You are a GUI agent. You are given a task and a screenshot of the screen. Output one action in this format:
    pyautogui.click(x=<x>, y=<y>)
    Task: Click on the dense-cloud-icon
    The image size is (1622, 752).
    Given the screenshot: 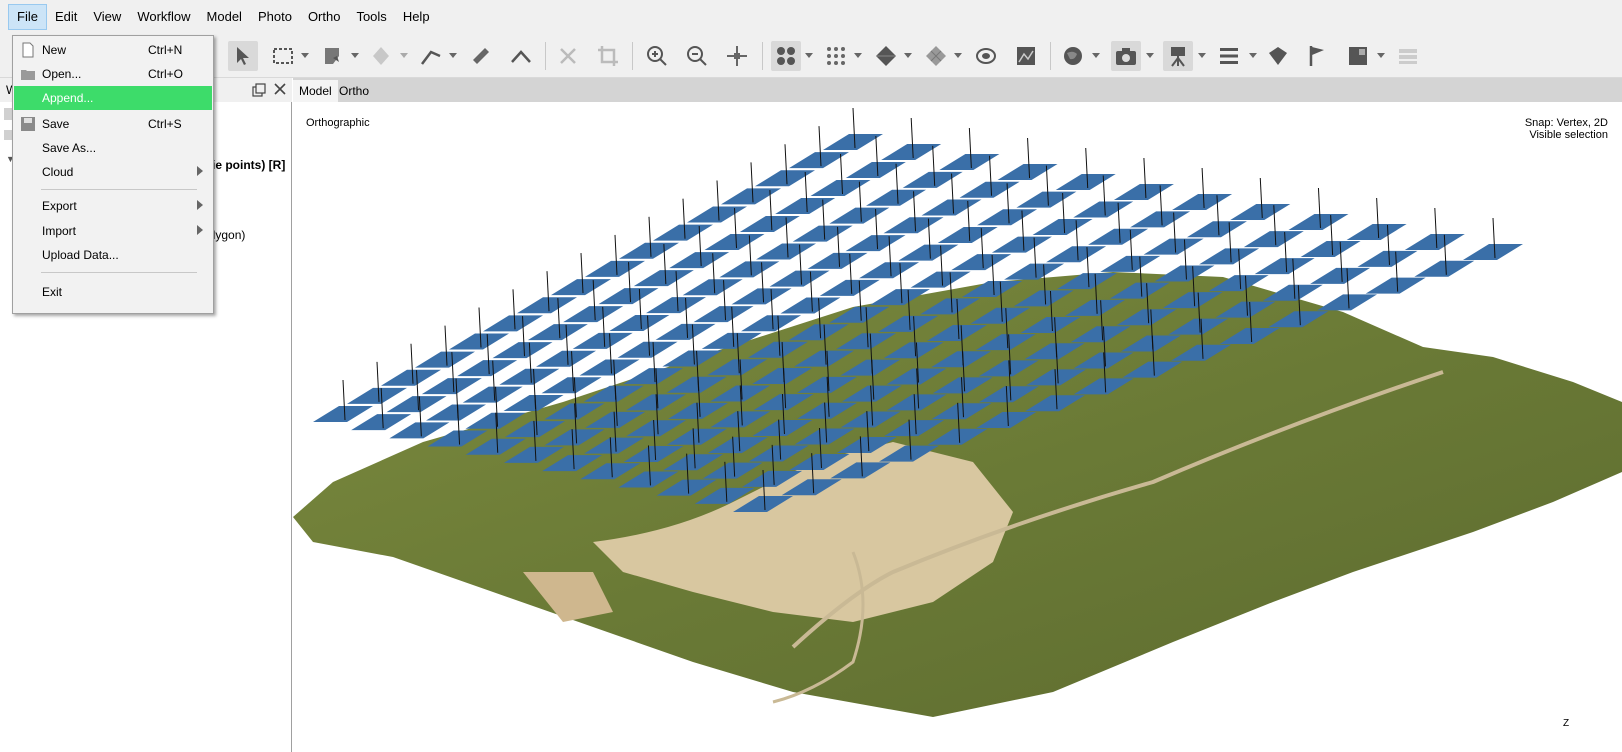 What is the action you would take?
    pyautogui.click(x=836, y=56)
    